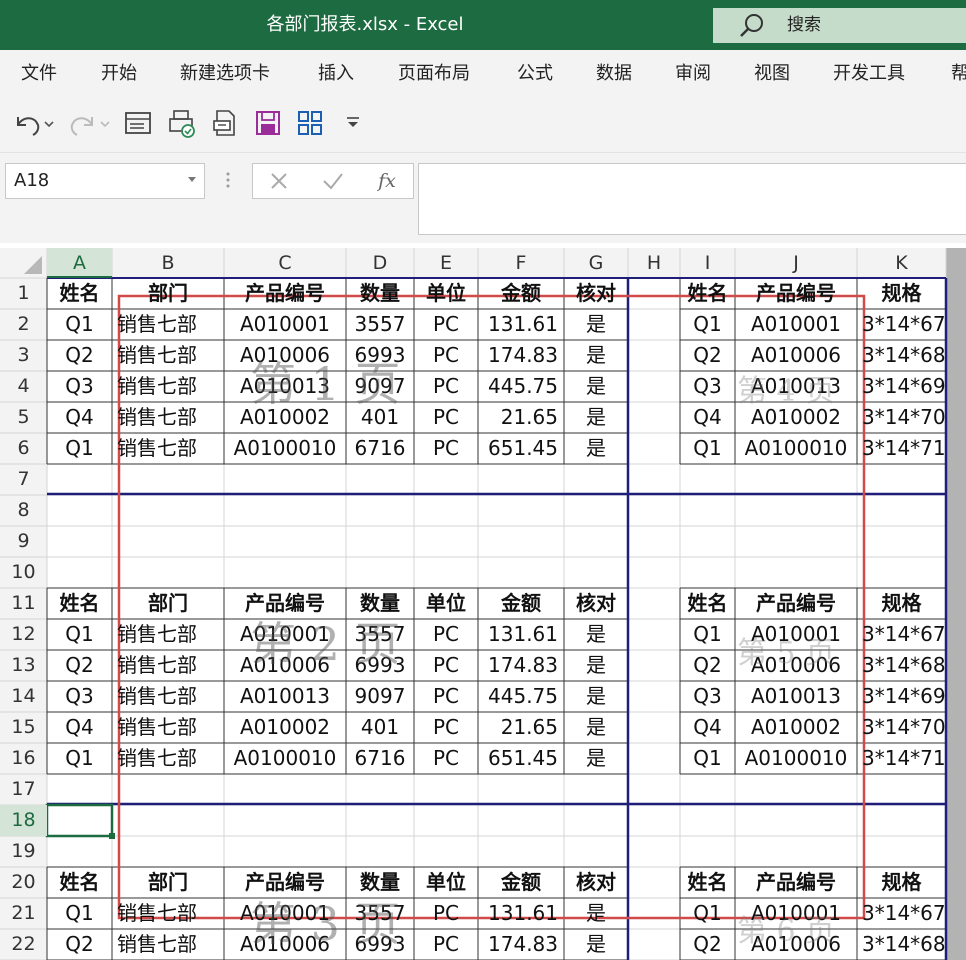  What do you see at coordinates (521, 417) in the screenshot?
I see `table-cell: 21.65` at bounding box center [521, 417].